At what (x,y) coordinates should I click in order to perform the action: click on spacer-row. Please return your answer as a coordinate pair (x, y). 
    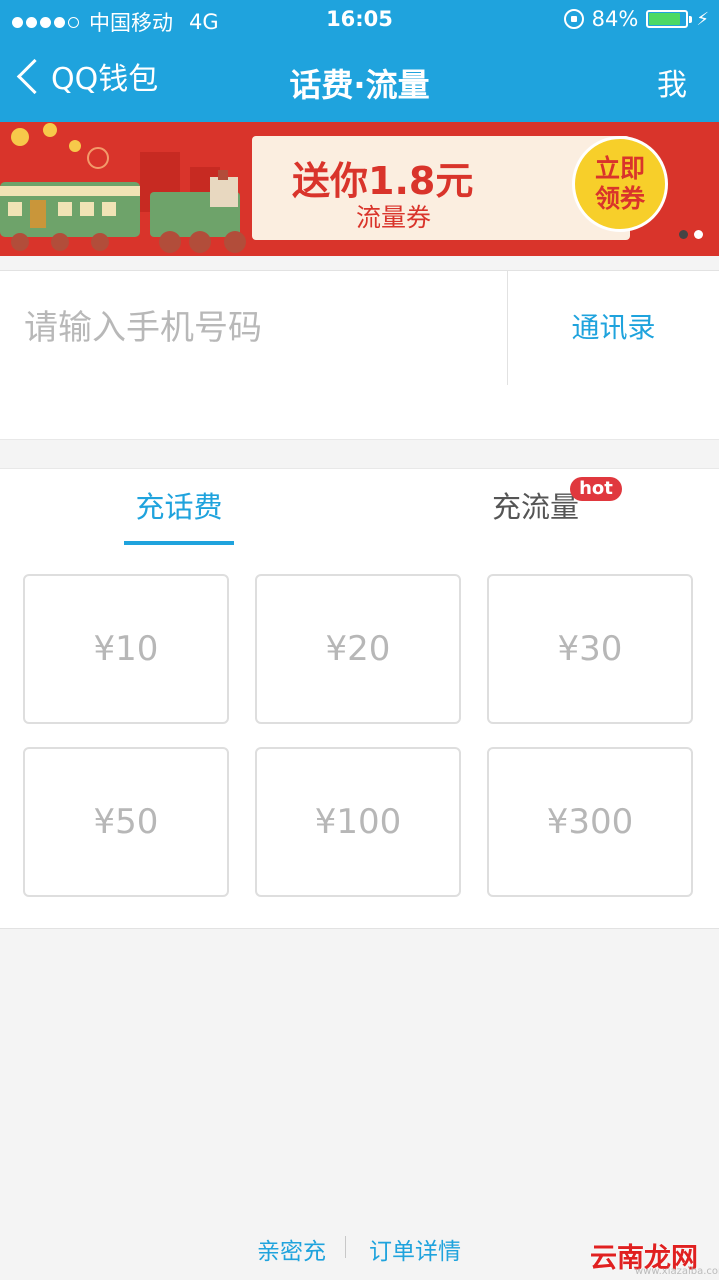
    Looking at the image, I should click on (359, 412).